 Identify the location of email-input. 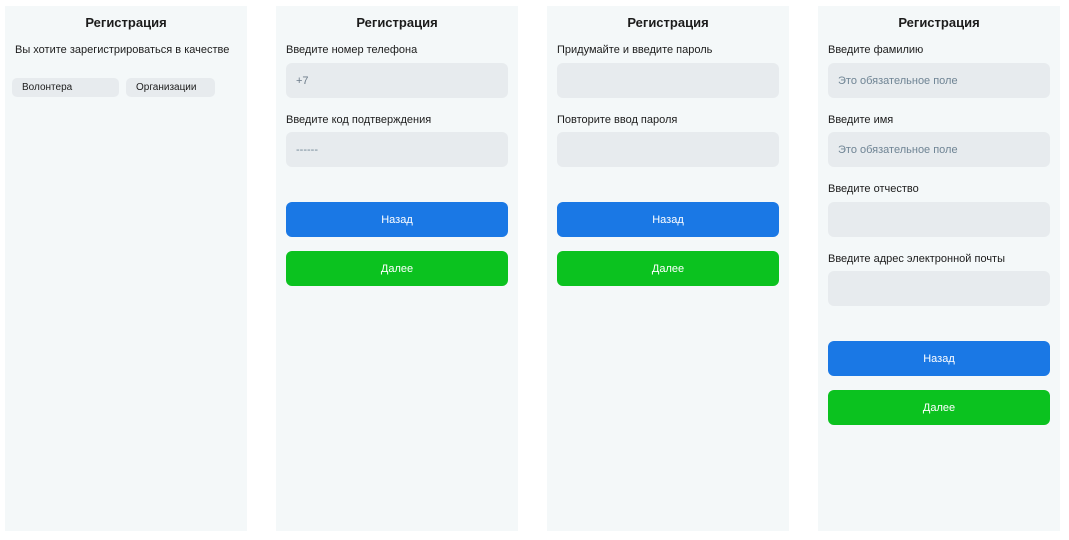
(939, 288).